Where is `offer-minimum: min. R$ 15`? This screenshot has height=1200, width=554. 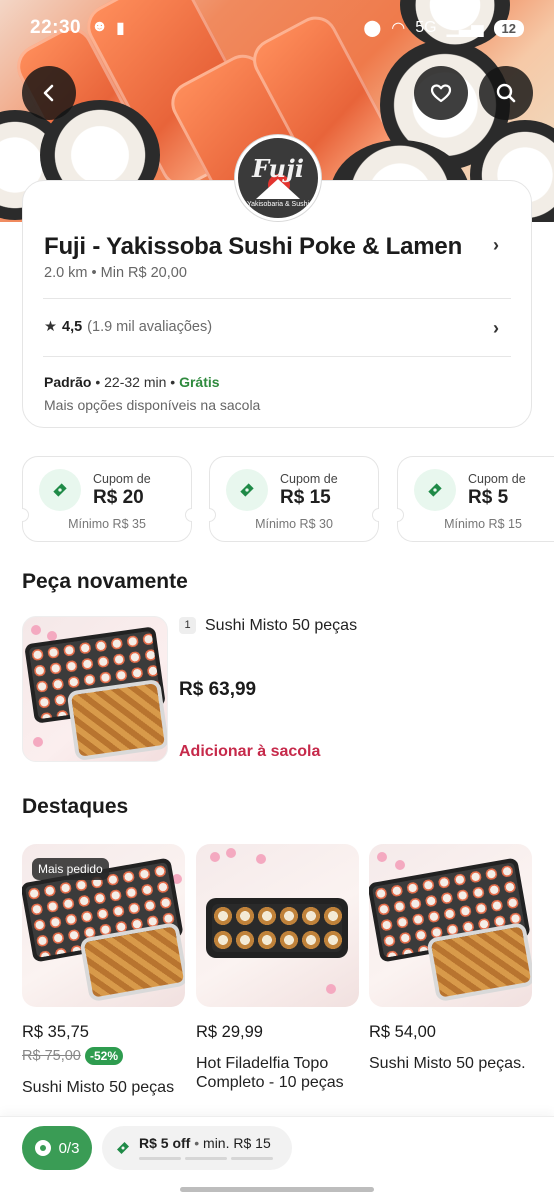
offer-minimum: min. R$ 15 is located at coordinates (237, 1143).